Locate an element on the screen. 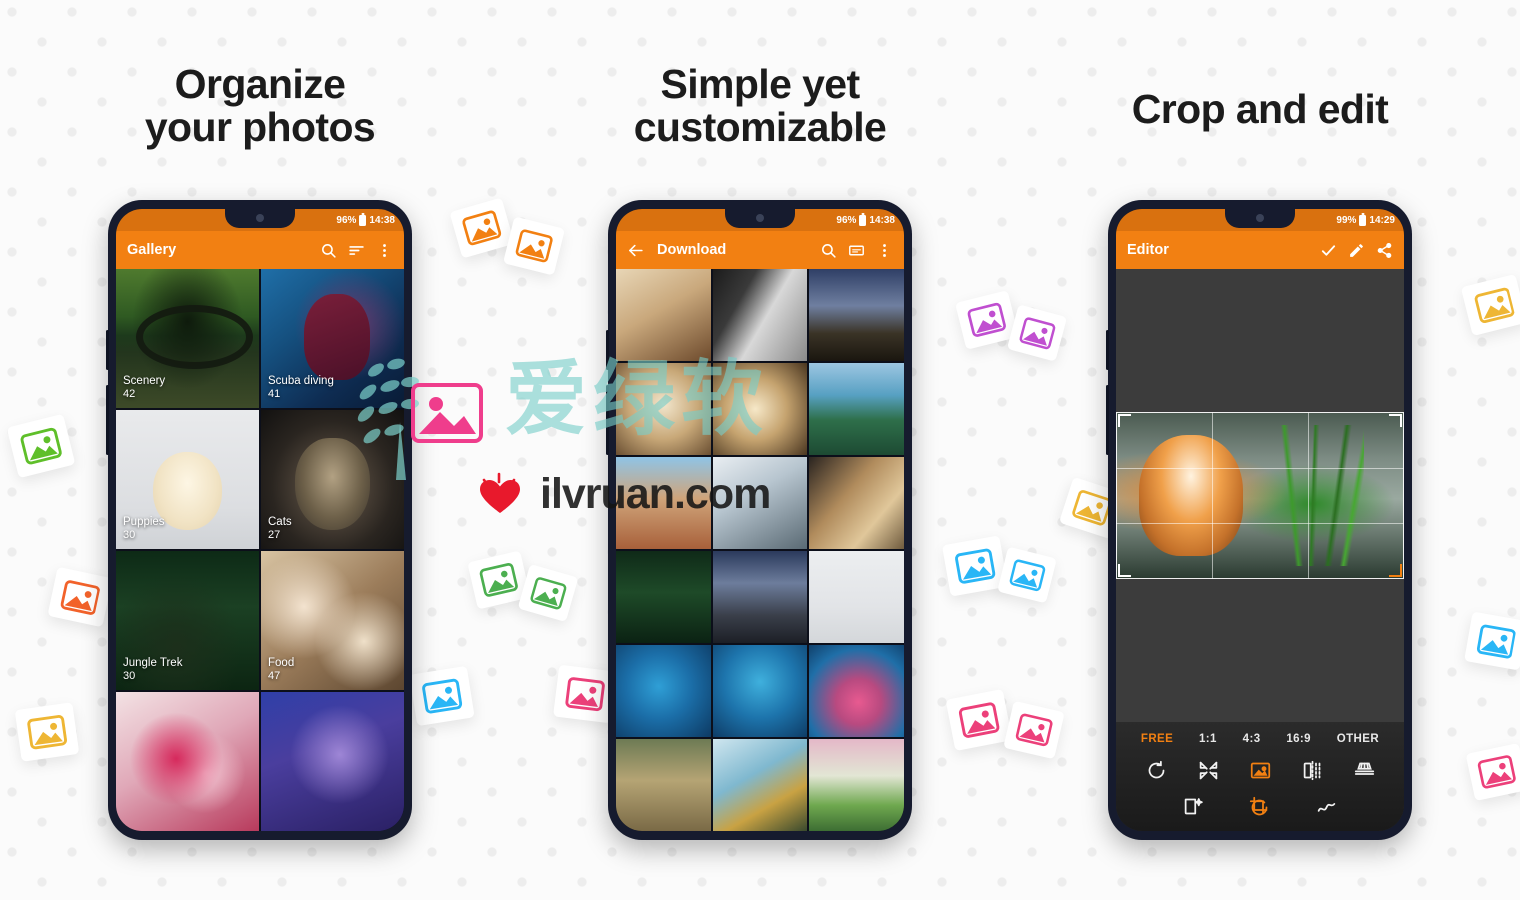  pencil-icon is located at coordinates (1356, 250).